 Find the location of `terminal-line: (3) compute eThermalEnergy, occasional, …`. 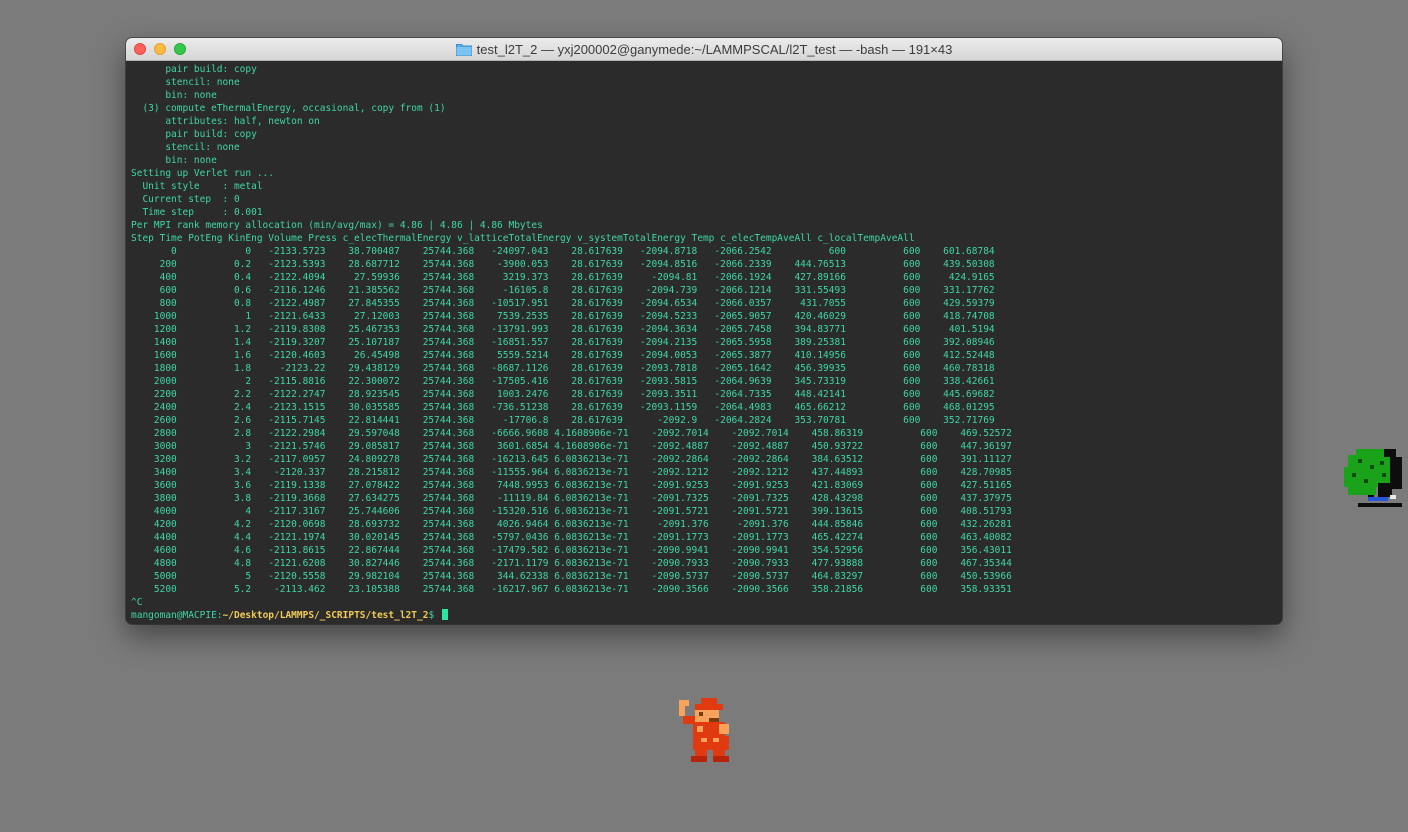

terminal-line: (3) compute eThermalEnergy, occasional, … is located at coordinates (288, 108).